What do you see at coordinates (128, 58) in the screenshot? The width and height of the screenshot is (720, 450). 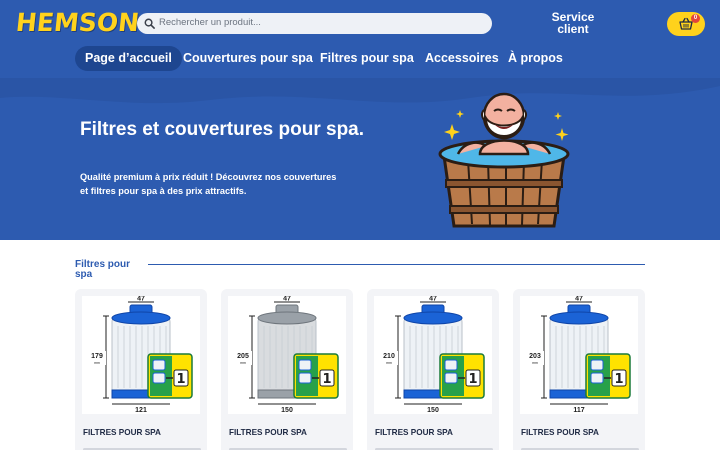 I see `nav-item-home: Page d’accueil` at bounding box center [128, 58].